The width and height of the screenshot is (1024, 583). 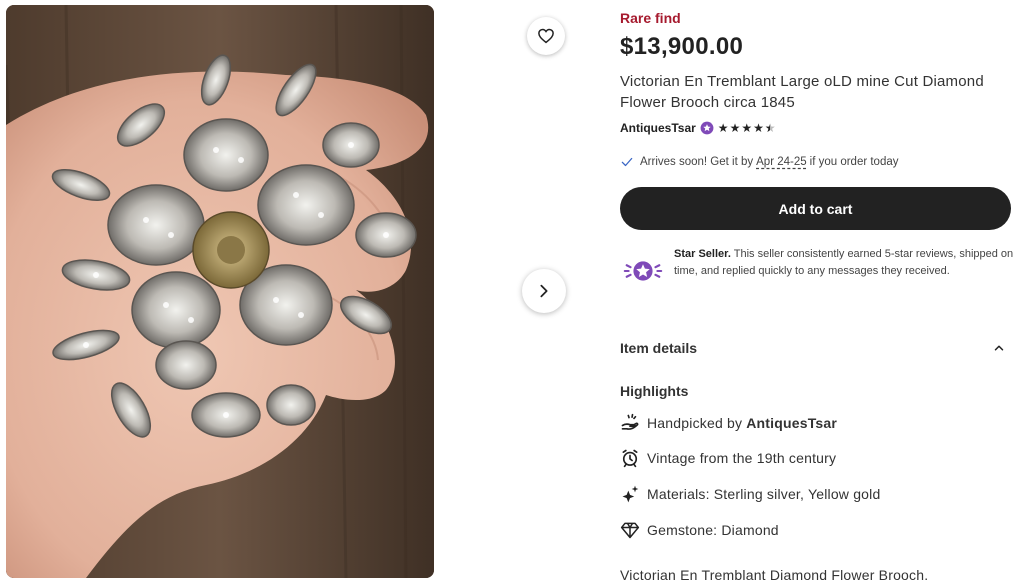 I want to click on highlight-materials: Materials: Sterling silver, Yellow gold, so click(x=750, y=494).